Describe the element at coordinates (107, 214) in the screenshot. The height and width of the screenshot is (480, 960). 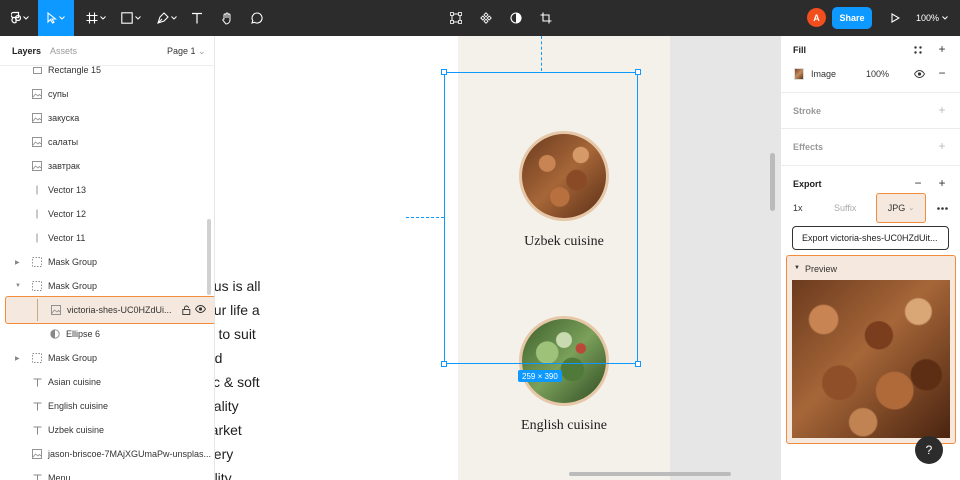
I see `layer-row: Vector 12` at that location.